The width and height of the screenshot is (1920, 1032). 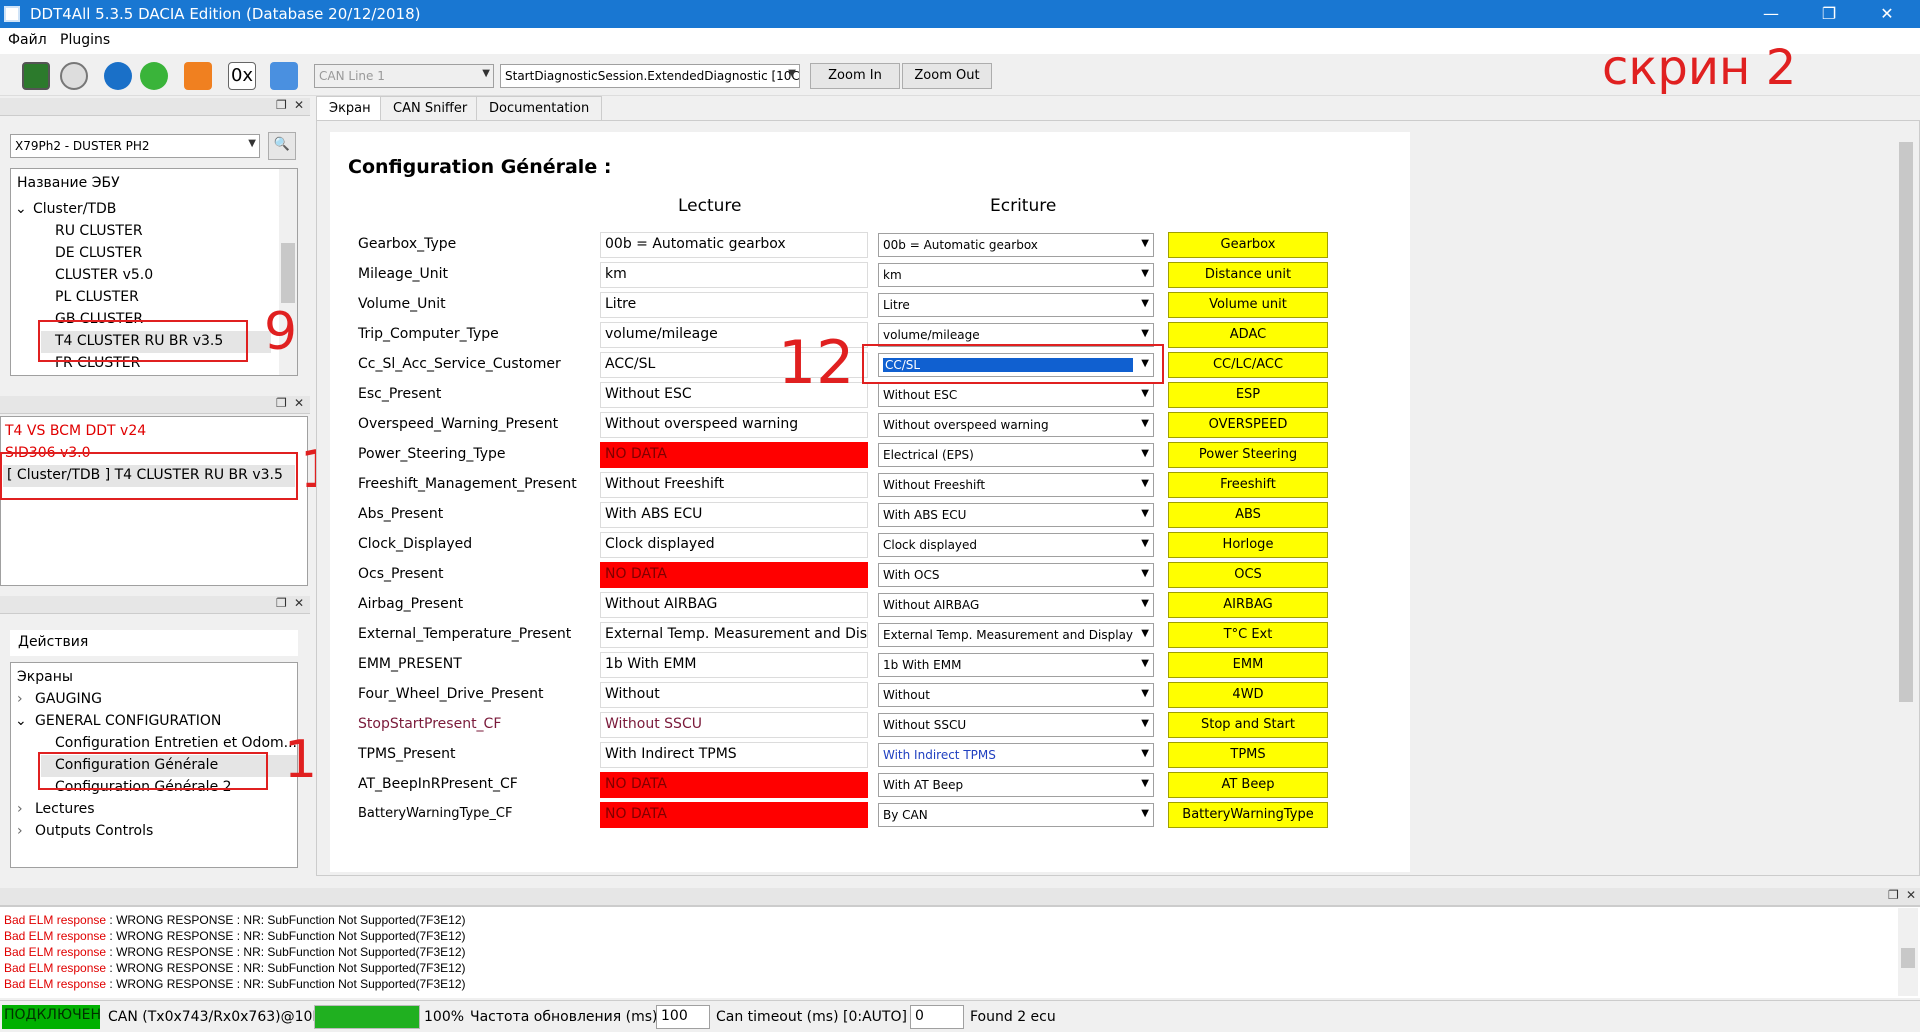 What do you see at coordinates (1016, 575) in the screenshot?
I see `ecriture-select: With OCS ▼` at bounding box center [1016, 575].